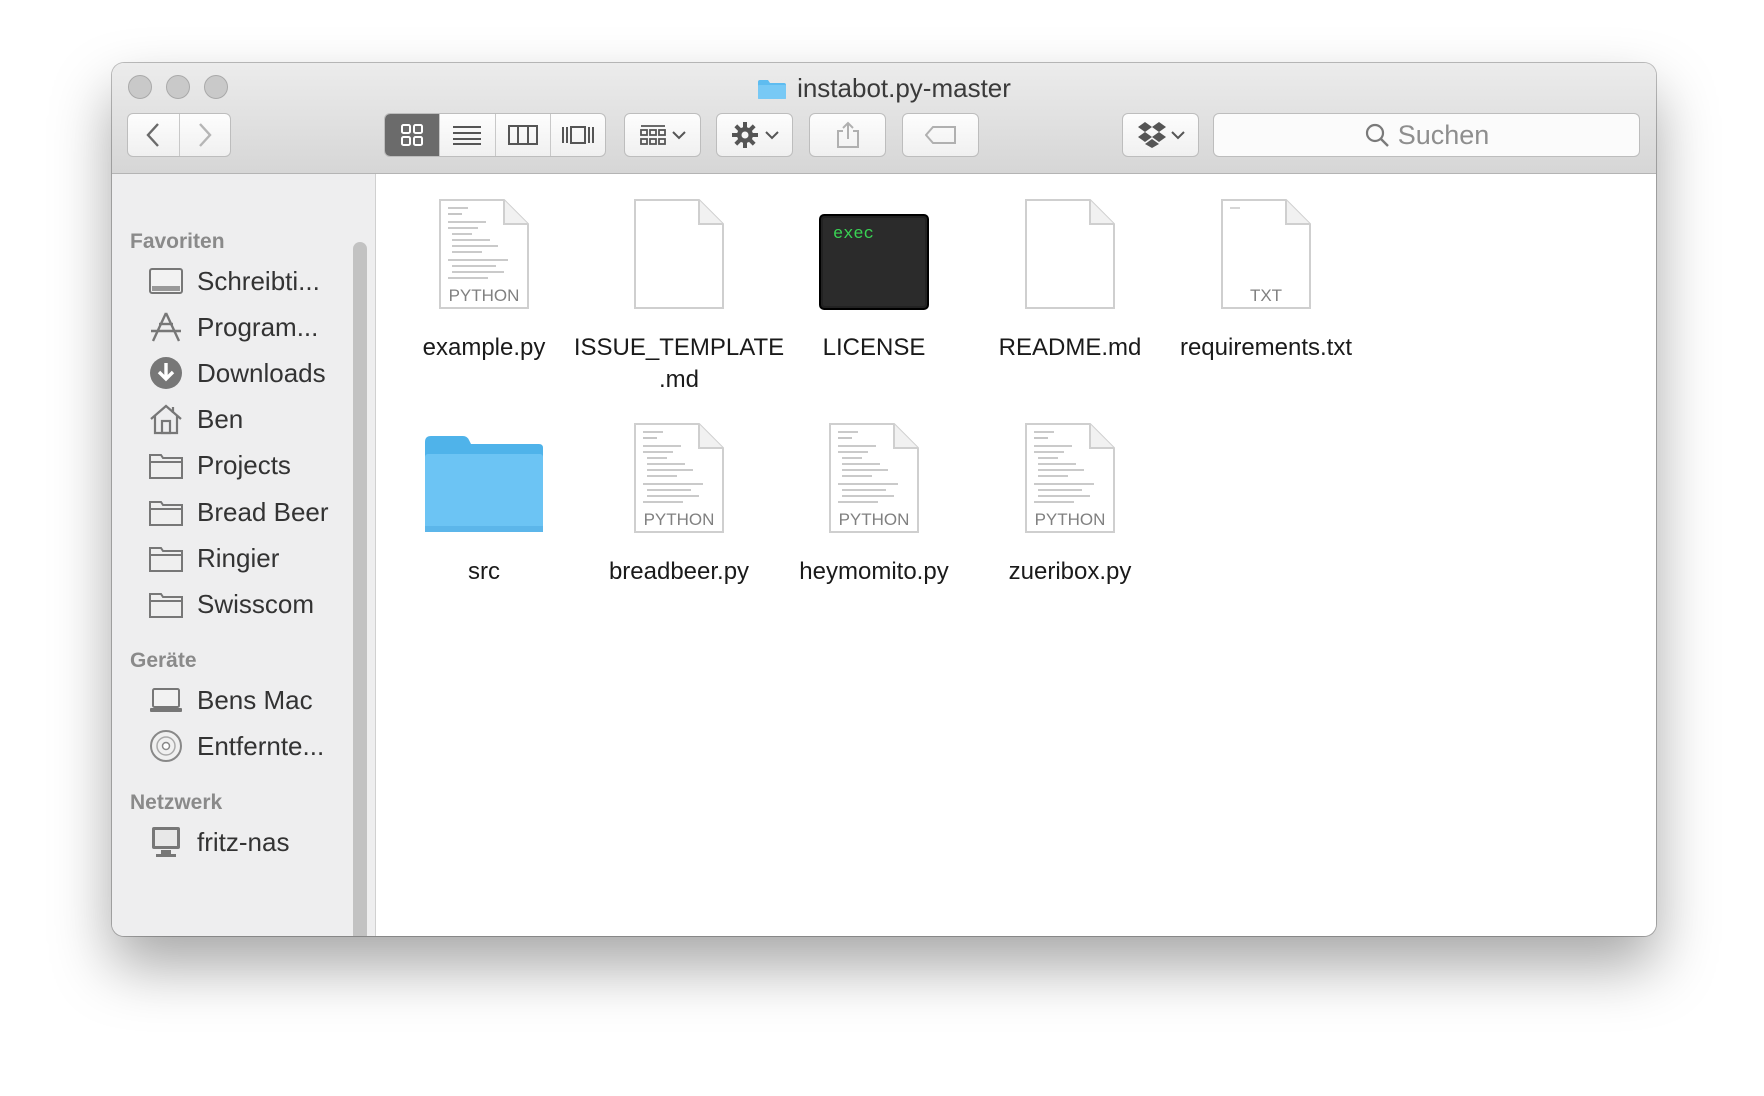 This screenshot has height=1096, width=1764. What do you see at coordinates (468, 135) in the screenshot?
I see `list-view-button` at bounding box center [468, 135].